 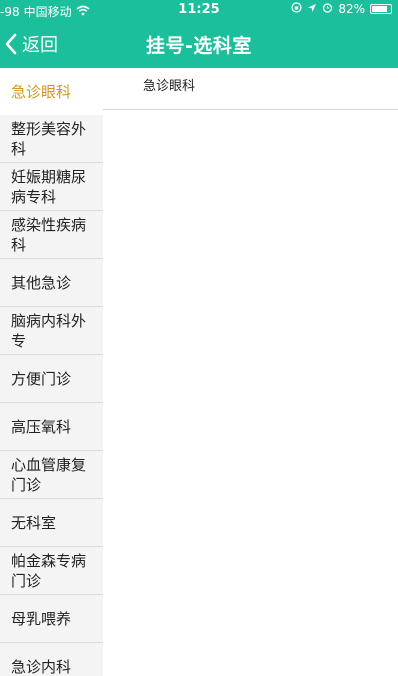 I want to click on sidebar-item: 无科室, so click(x=51, y=523).